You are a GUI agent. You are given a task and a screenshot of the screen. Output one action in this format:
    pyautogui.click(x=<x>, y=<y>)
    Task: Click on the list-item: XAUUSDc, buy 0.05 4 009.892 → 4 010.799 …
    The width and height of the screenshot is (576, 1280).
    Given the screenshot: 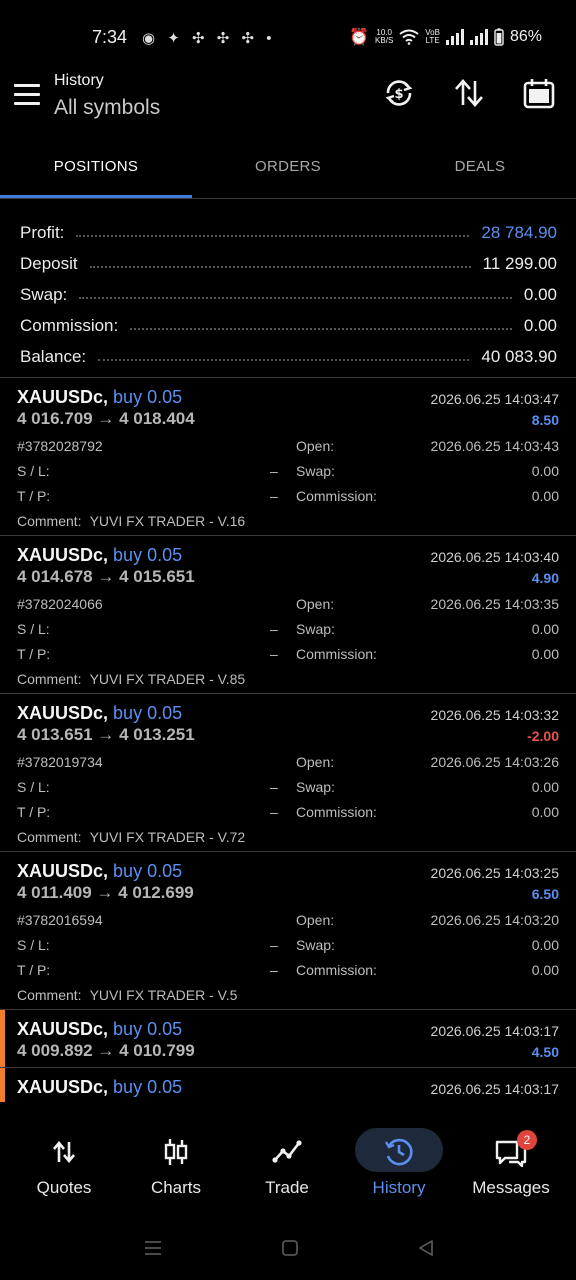 What is the action you would take?
    pyautogui.click(x=288, y=1039)
    